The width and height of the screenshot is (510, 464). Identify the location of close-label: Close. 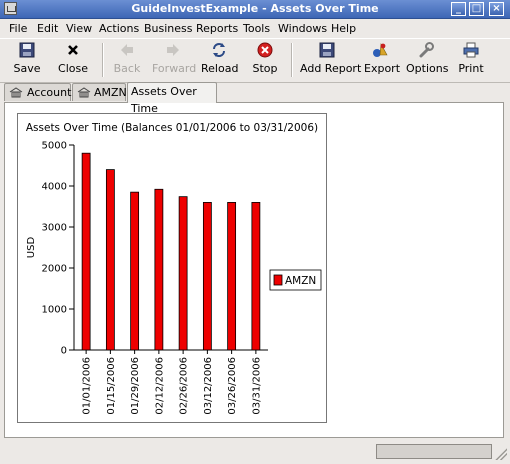
(73, 68).